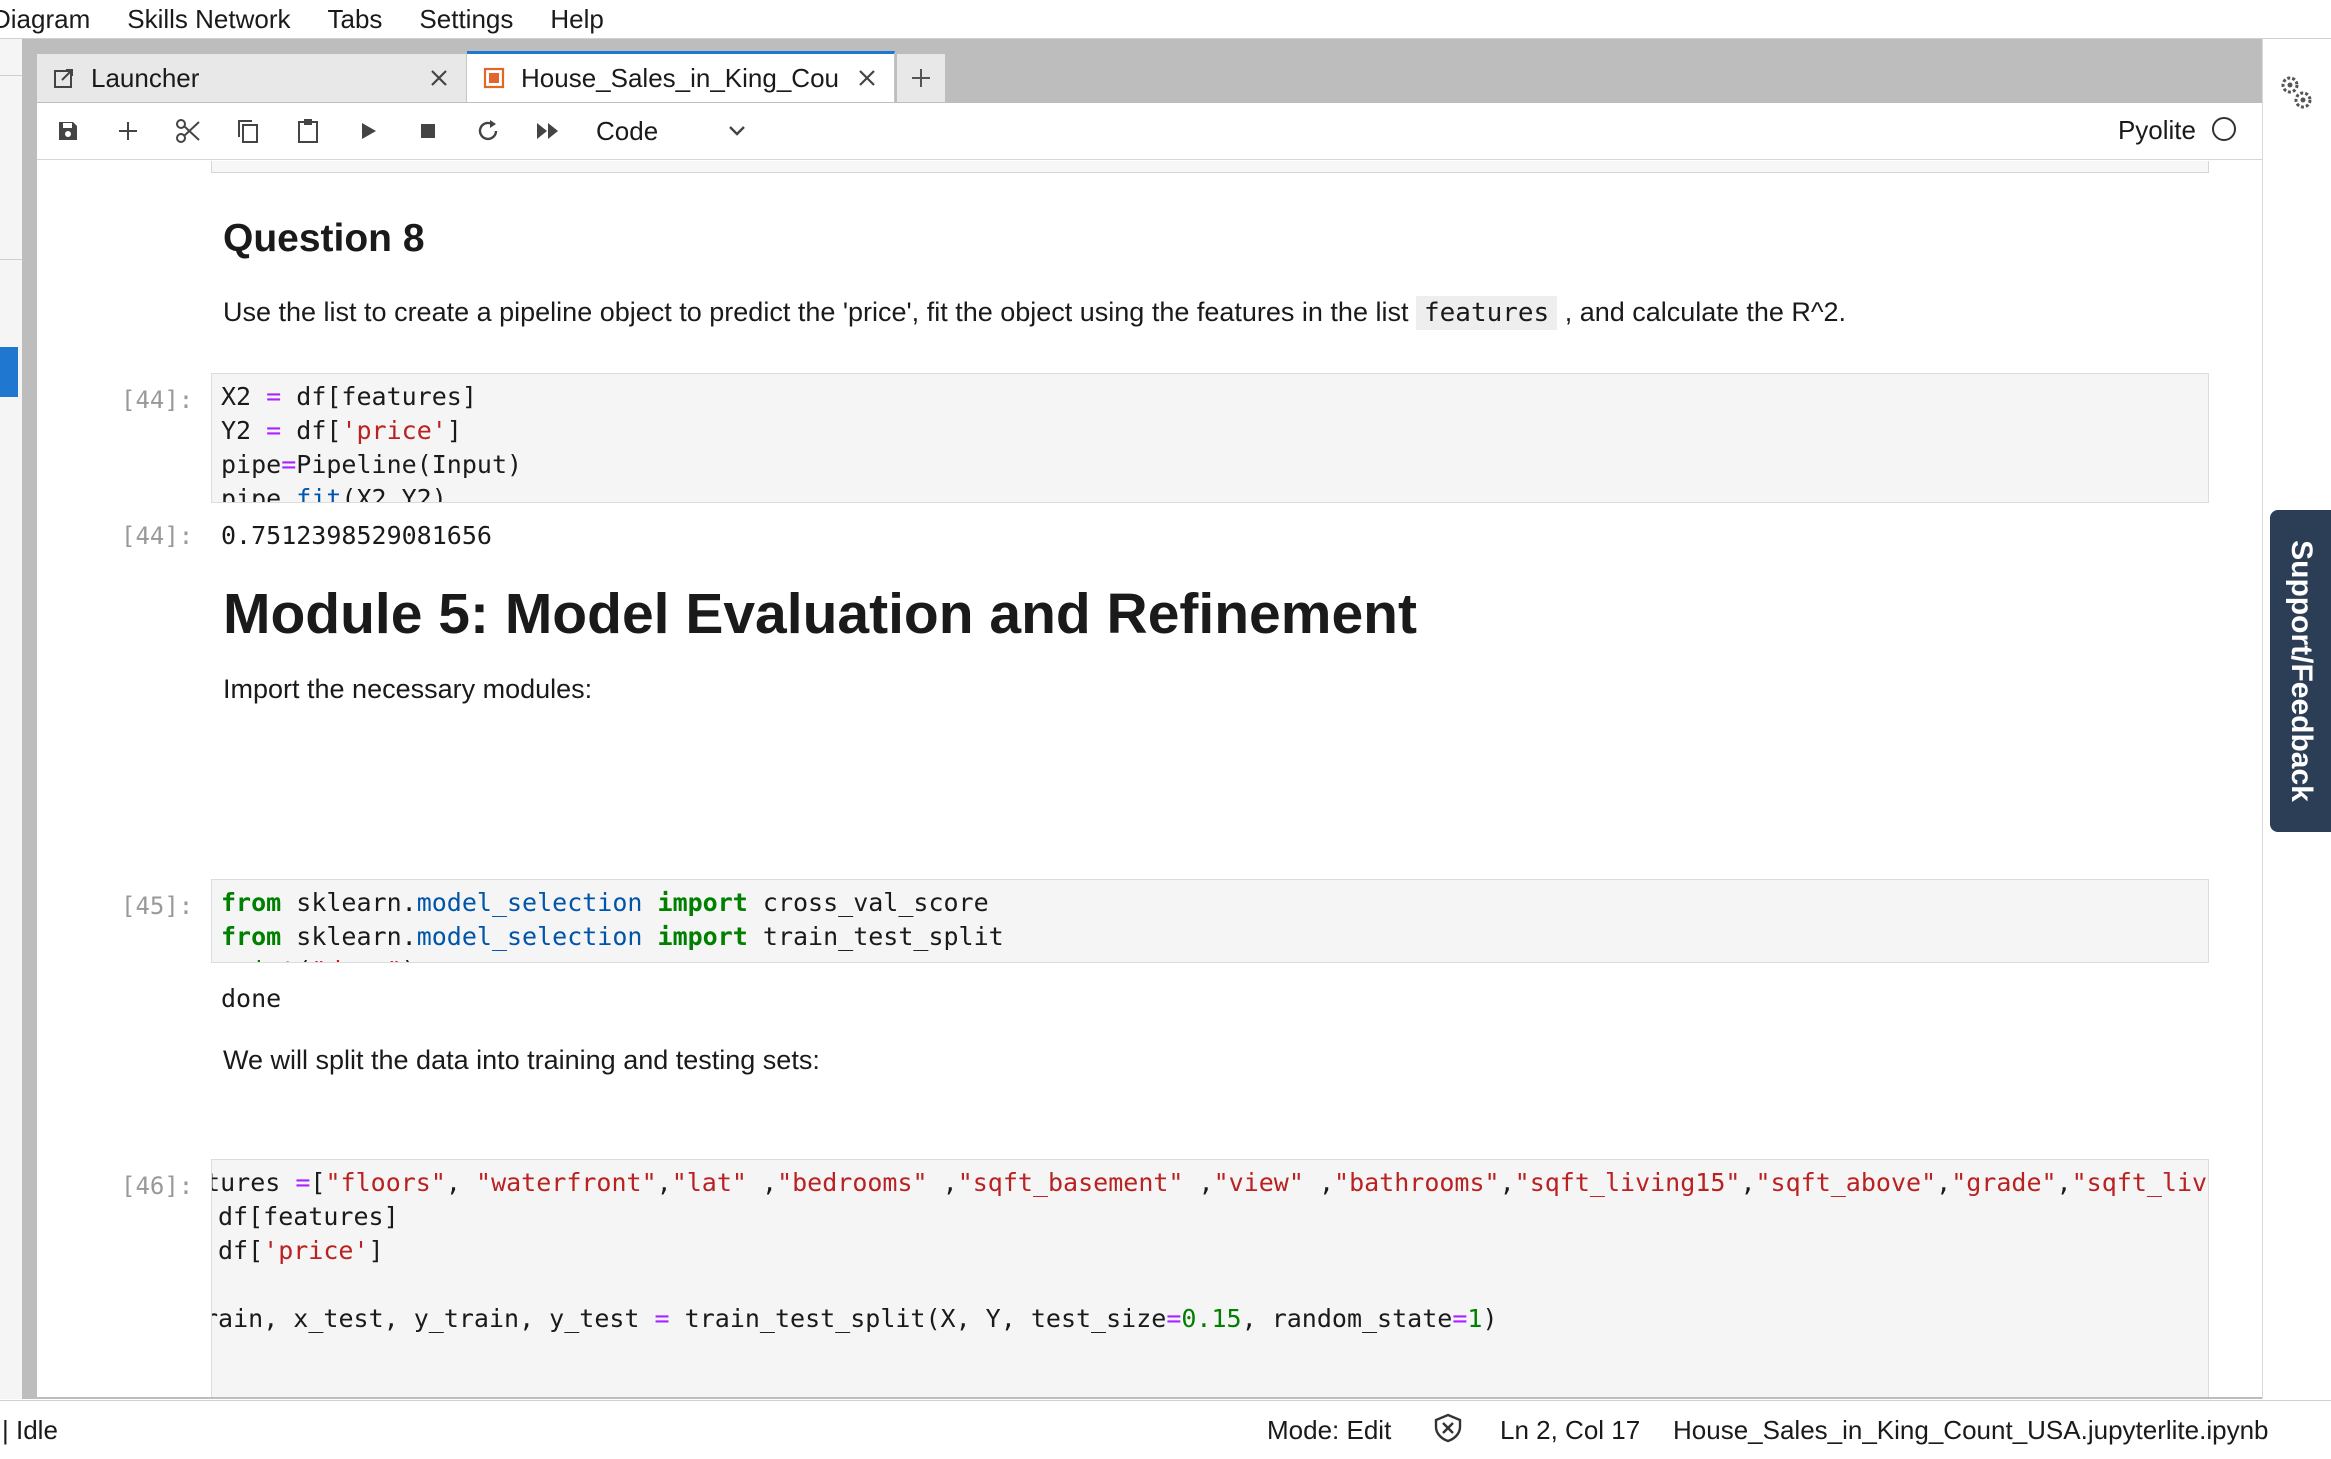 This screenshot has width=2331, height=1459. Describe the element at coordinates (2296, 92) in the screenshot. I see `gear-icon` at that location.